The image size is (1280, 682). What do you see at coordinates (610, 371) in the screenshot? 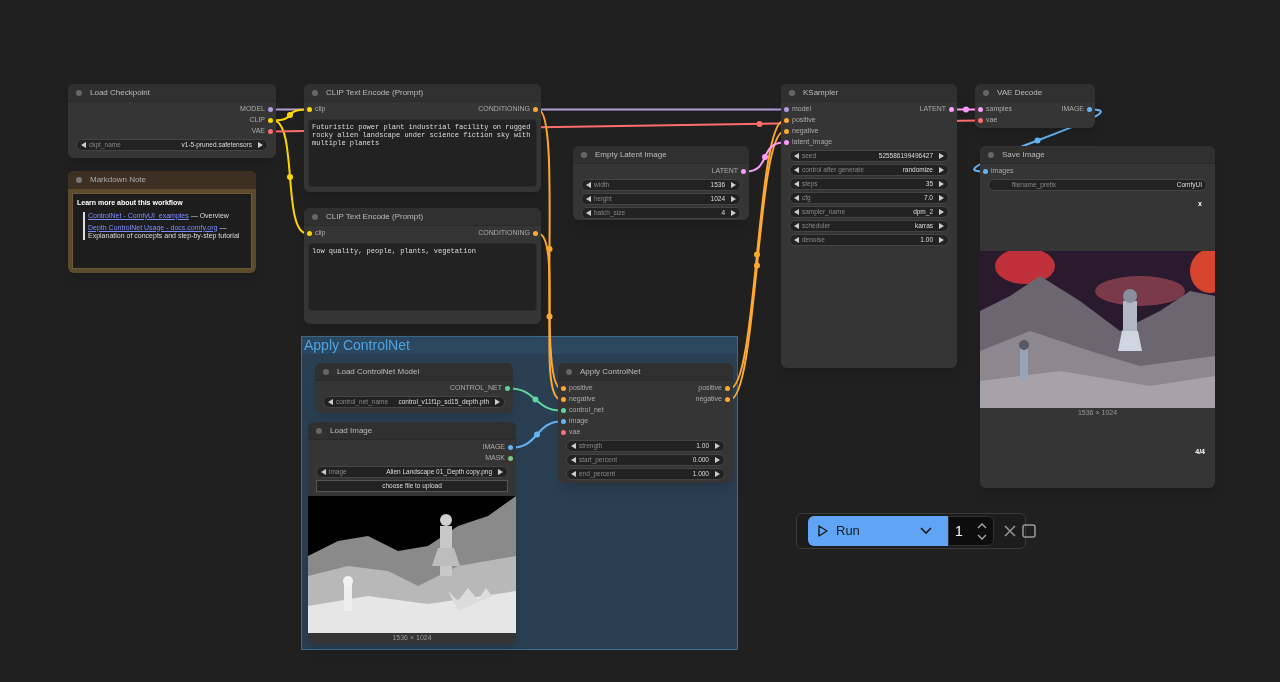
I see `node-title: Apply ControlNet` at bounding box center [610, 371].